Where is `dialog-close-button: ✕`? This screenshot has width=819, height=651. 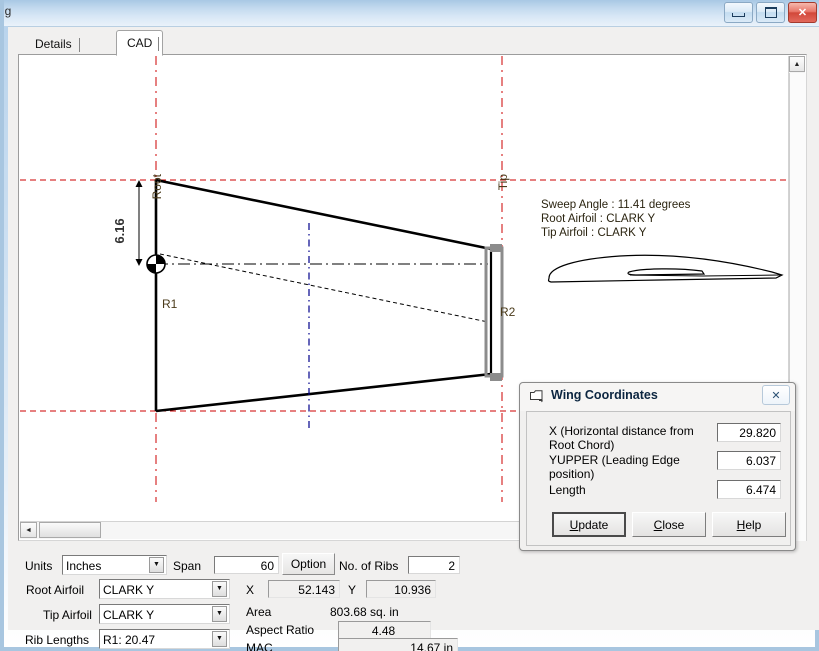 dialog-close-button: ✕ is located at coordinates (776, 395).